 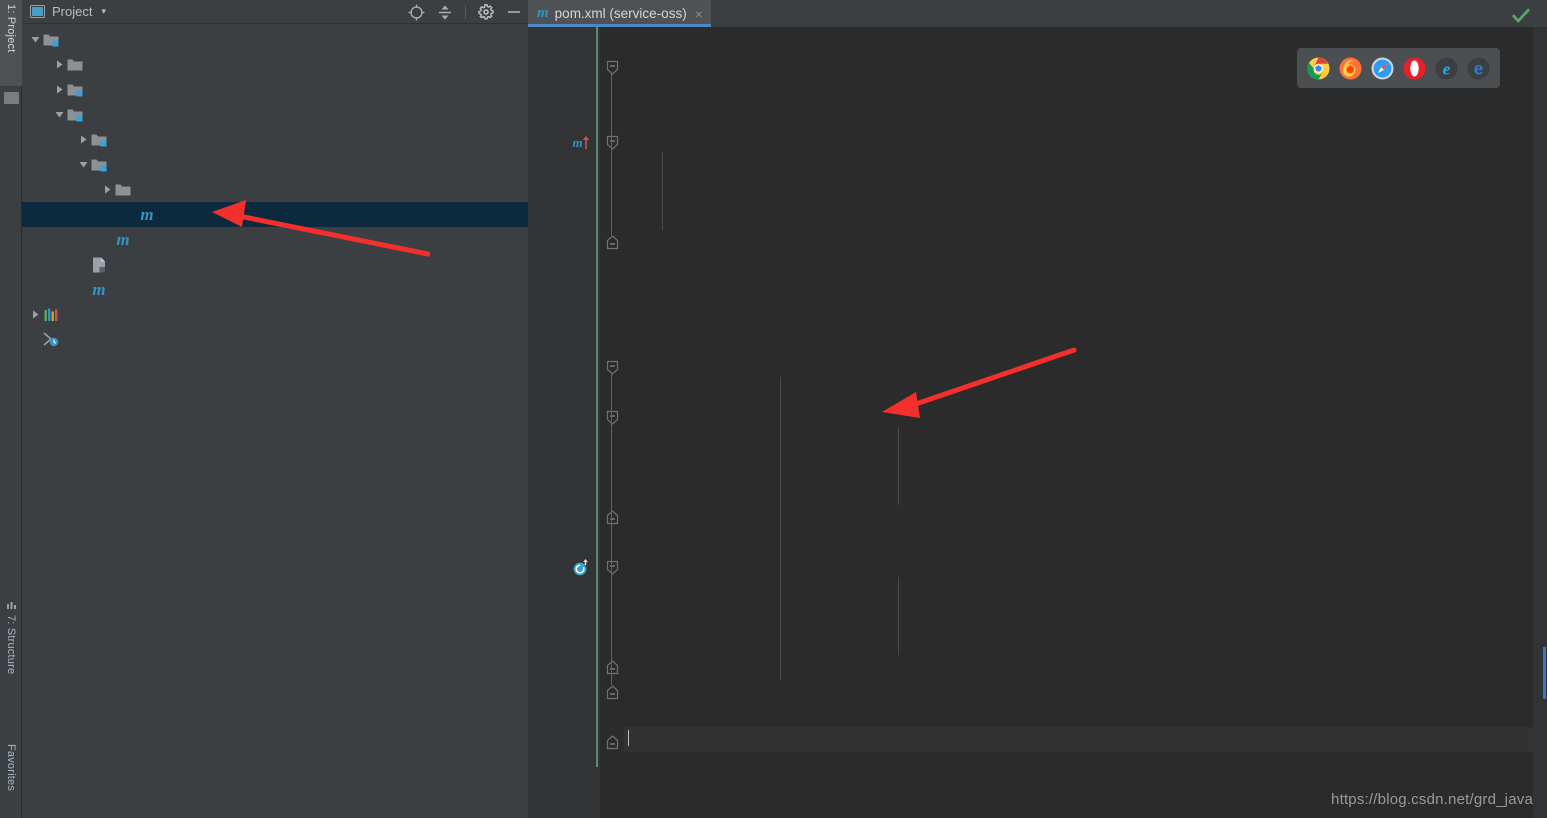 I want to click on tree-item-service-oss, so click(x=275, y=164).